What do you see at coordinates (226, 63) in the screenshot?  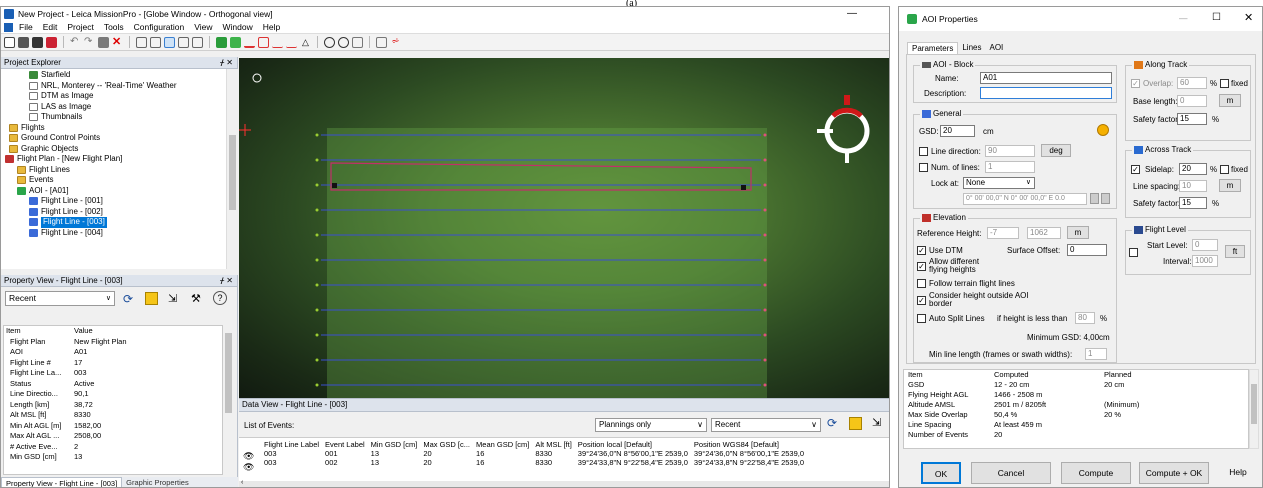 I see `pin-close-icon: ᚋ ✕` at bounding box center [226, 63].